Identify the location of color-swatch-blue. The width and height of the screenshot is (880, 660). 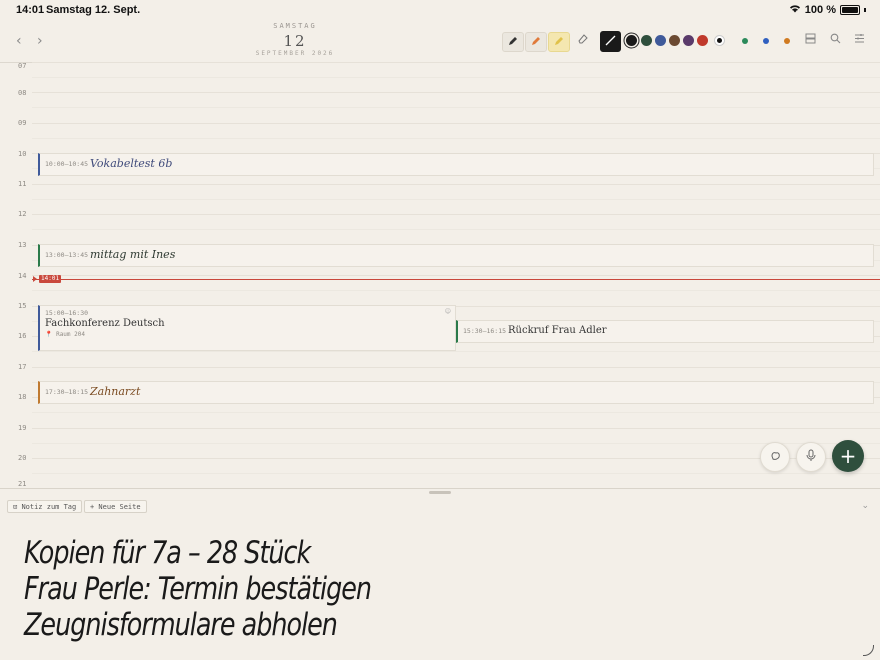
(660, 40).